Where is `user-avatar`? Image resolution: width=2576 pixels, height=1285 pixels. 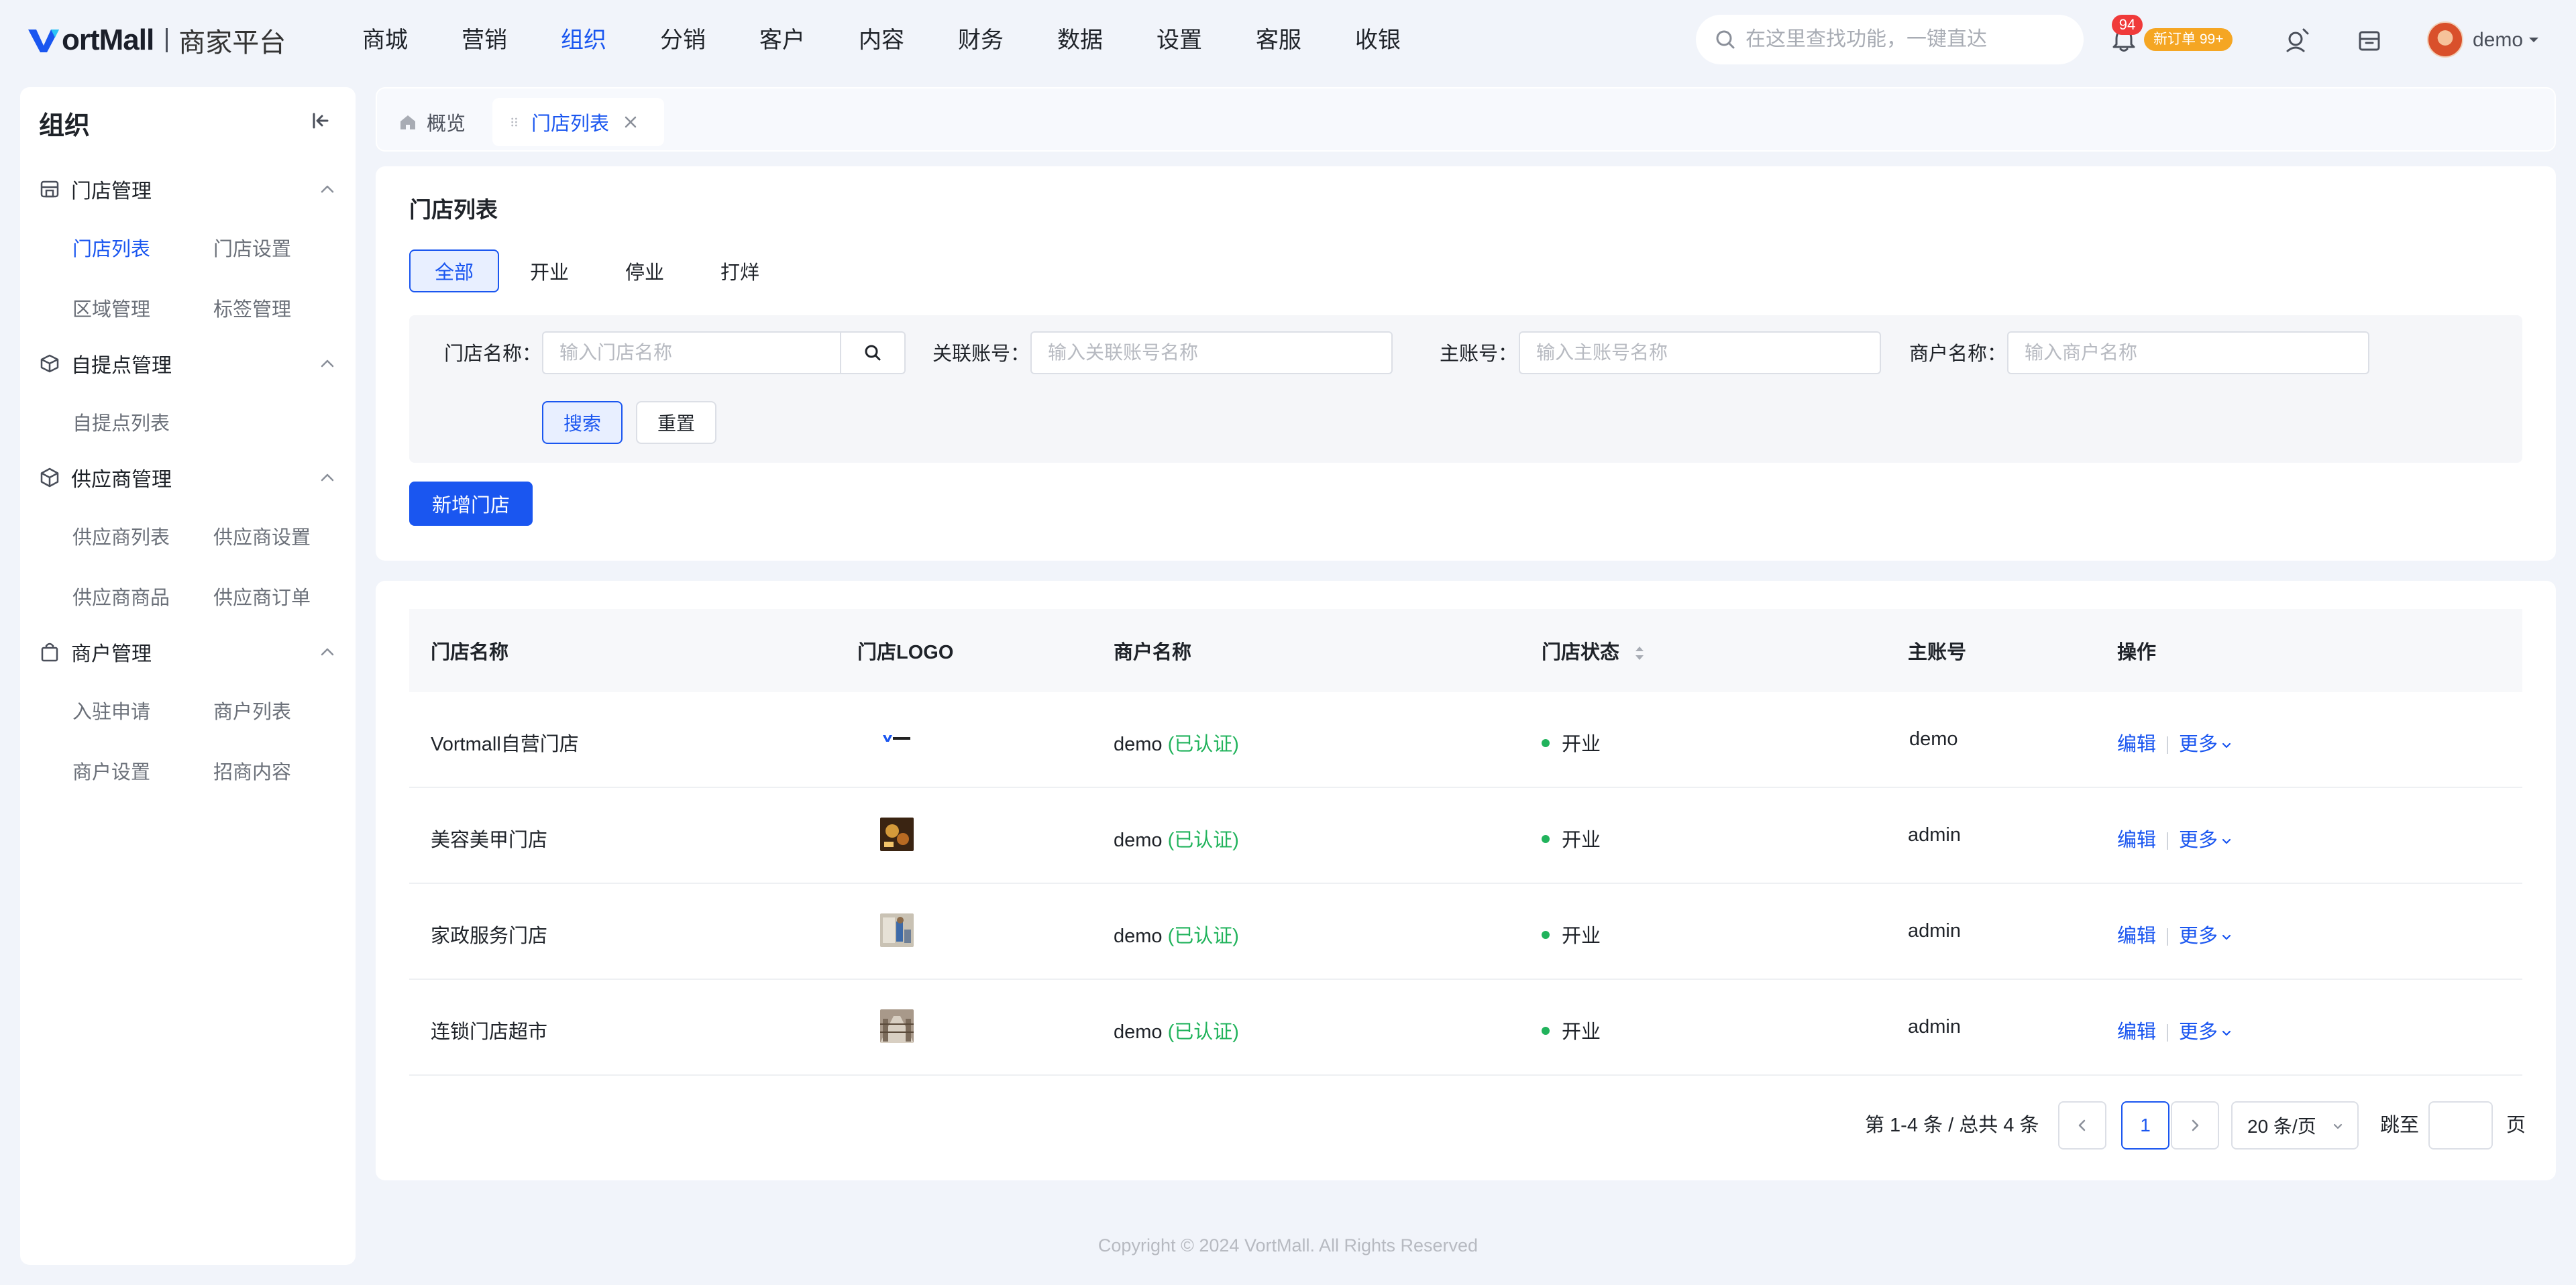
user-avatar is located at coordinates (2445, 39).